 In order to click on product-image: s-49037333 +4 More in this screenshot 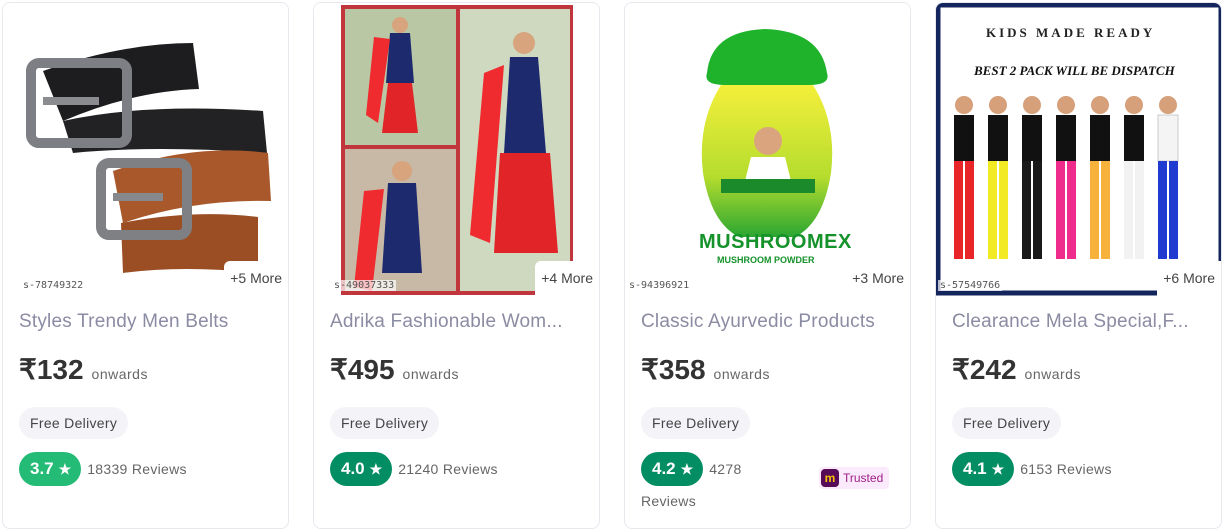, I will do `click(456, 150)`.